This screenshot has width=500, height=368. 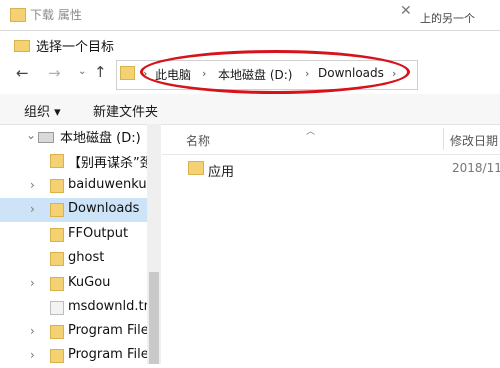 I want to click on background-text: 上的另一个, so click(x=447, y=18).